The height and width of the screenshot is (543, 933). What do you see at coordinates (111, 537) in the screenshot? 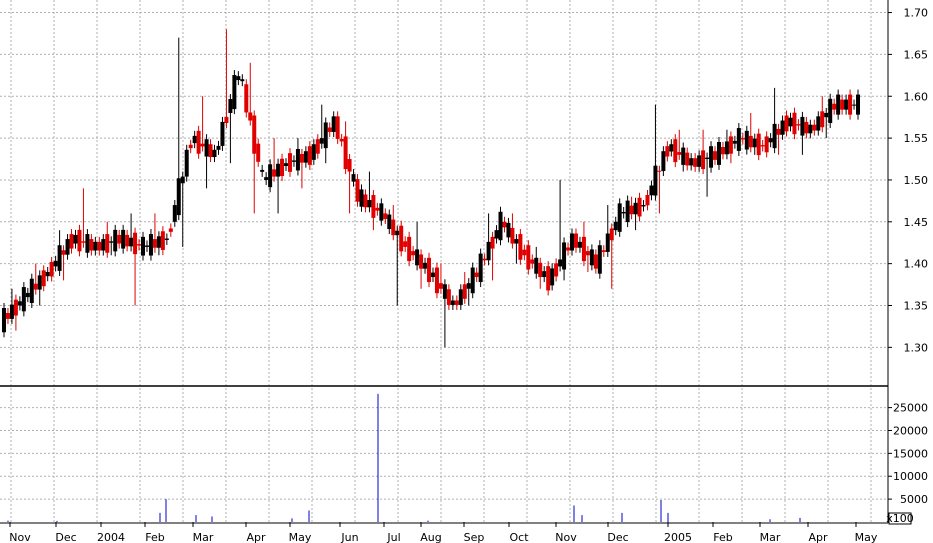
I see `x-tick-label: 2004` at bounding box center [111, 537].